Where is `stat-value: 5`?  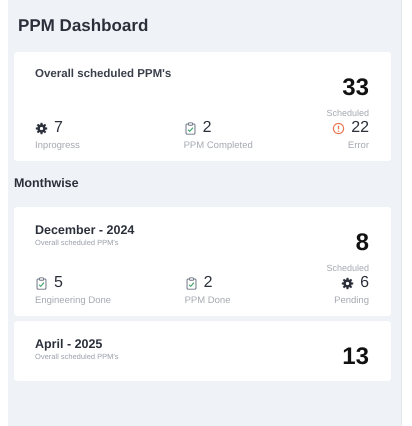 stat-value: 5 is located at coordinates (58, 283).